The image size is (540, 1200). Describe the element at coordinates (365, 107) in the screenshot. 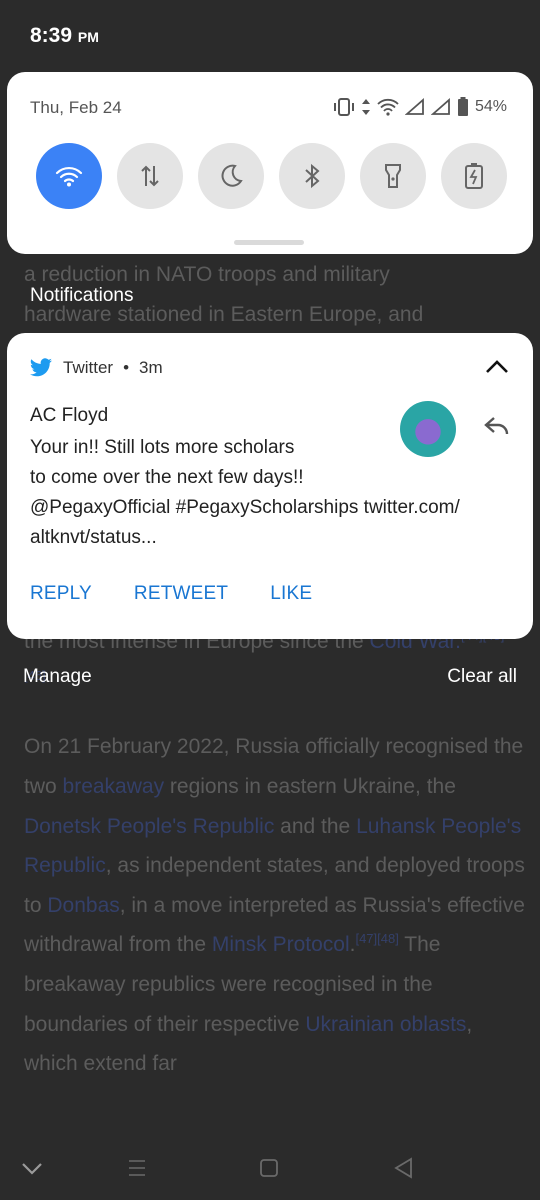

I see `data-arrows-icon` at that location.